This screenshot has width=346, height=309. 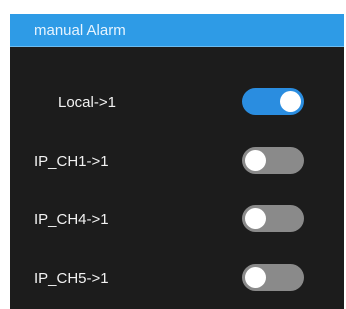 What do you see at coordinates (71, 161) in the screenshot?
I see `alarm-label: IP_CH1->1` at bounding box center [71, 161].